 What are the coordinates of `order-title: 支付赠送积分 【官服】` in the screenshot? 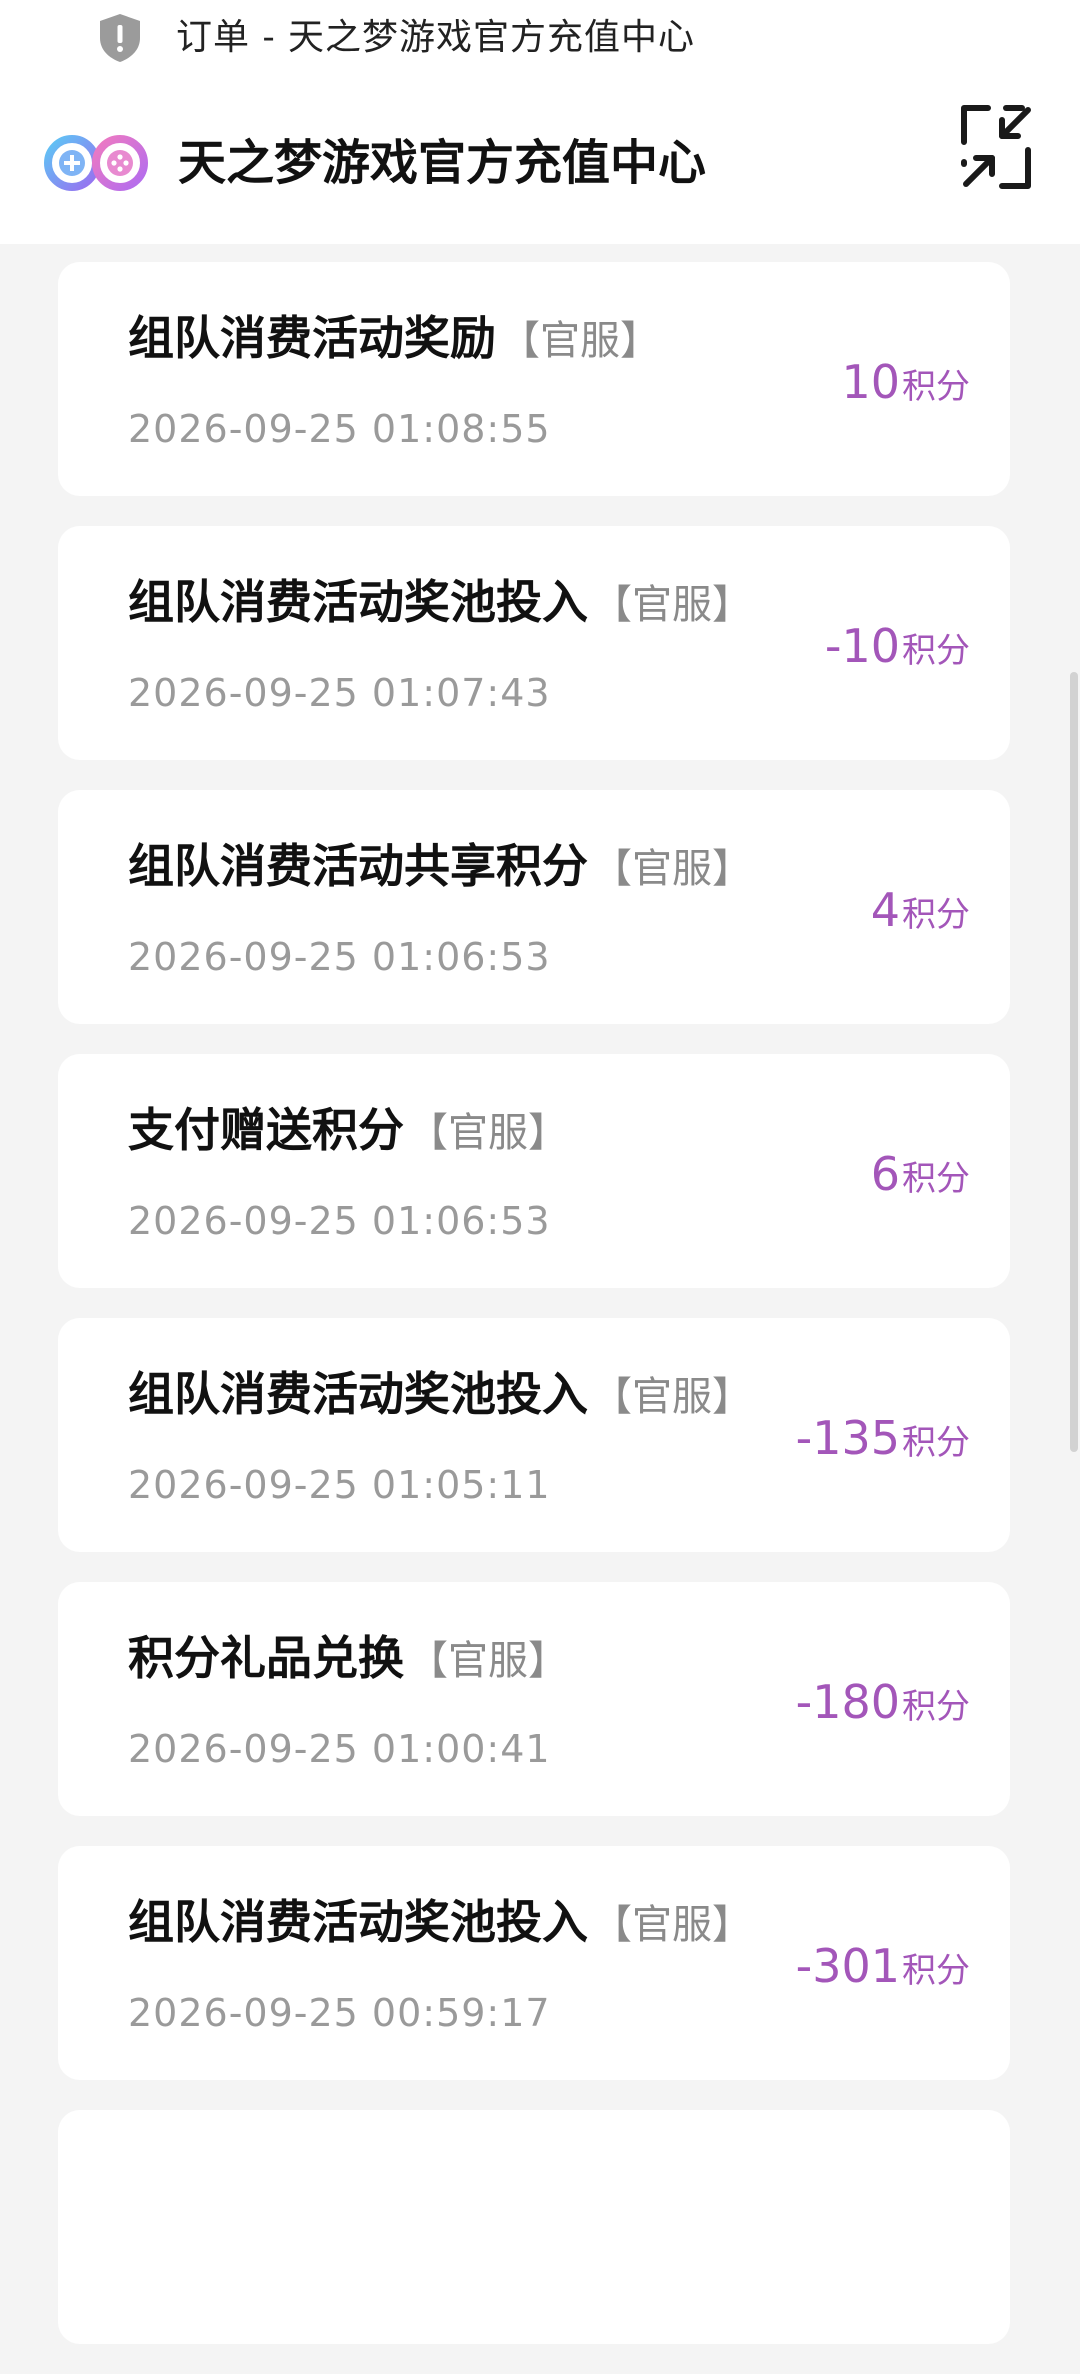 It's located at (348, 1130).